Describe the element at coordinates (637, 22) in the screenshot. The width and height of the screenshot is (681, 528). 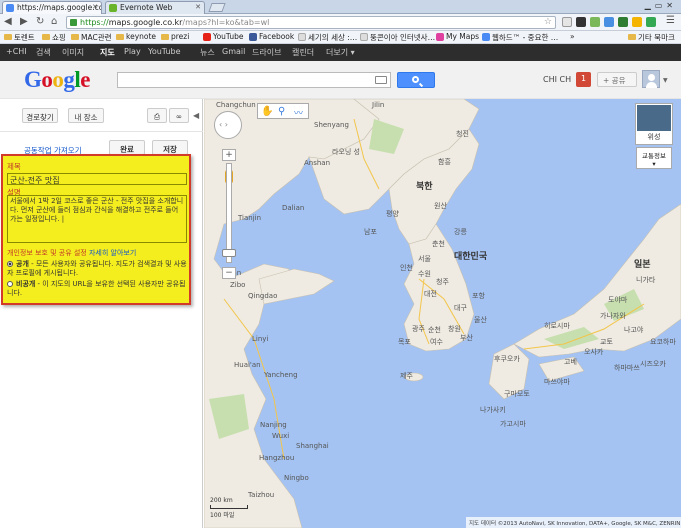
I see `drive-icon` at that location.